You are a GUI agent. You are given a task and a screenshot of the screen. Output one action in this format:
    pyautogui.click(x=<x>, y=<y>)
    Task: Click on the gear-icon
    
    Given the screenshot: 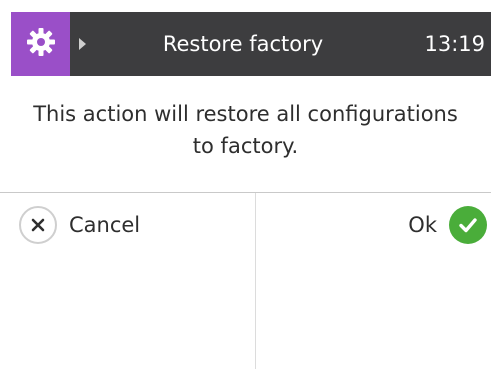 What is the action you would take?
    pyautogui.click(x=41, y=44)
    